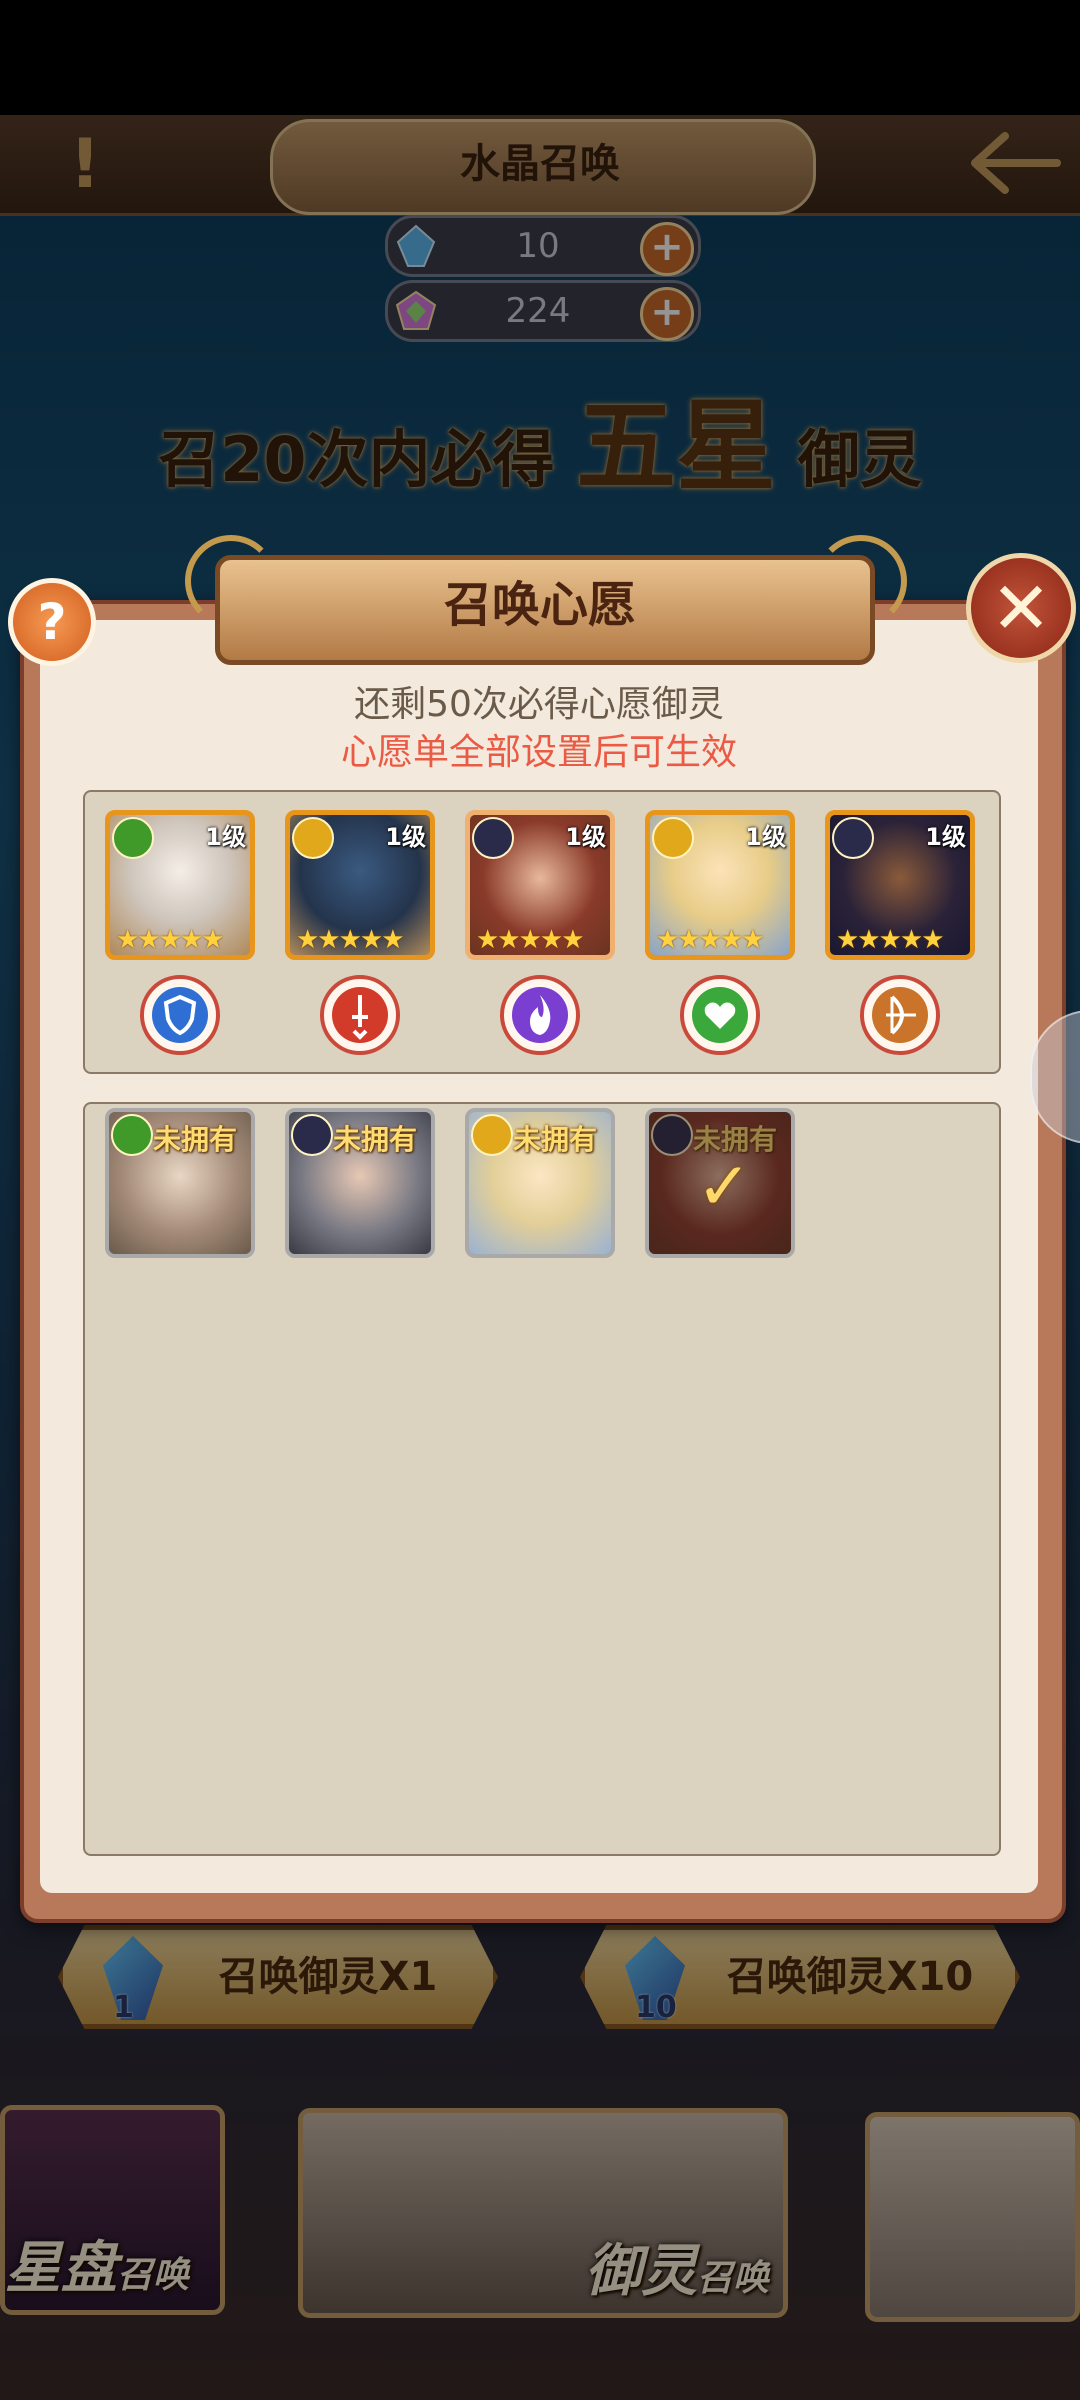 This screenshot has width=1080, height=2400. Describe the element at coordinates (539, 605) in the screenshot. I see `dialog-title: 召唤心愿` at that location.